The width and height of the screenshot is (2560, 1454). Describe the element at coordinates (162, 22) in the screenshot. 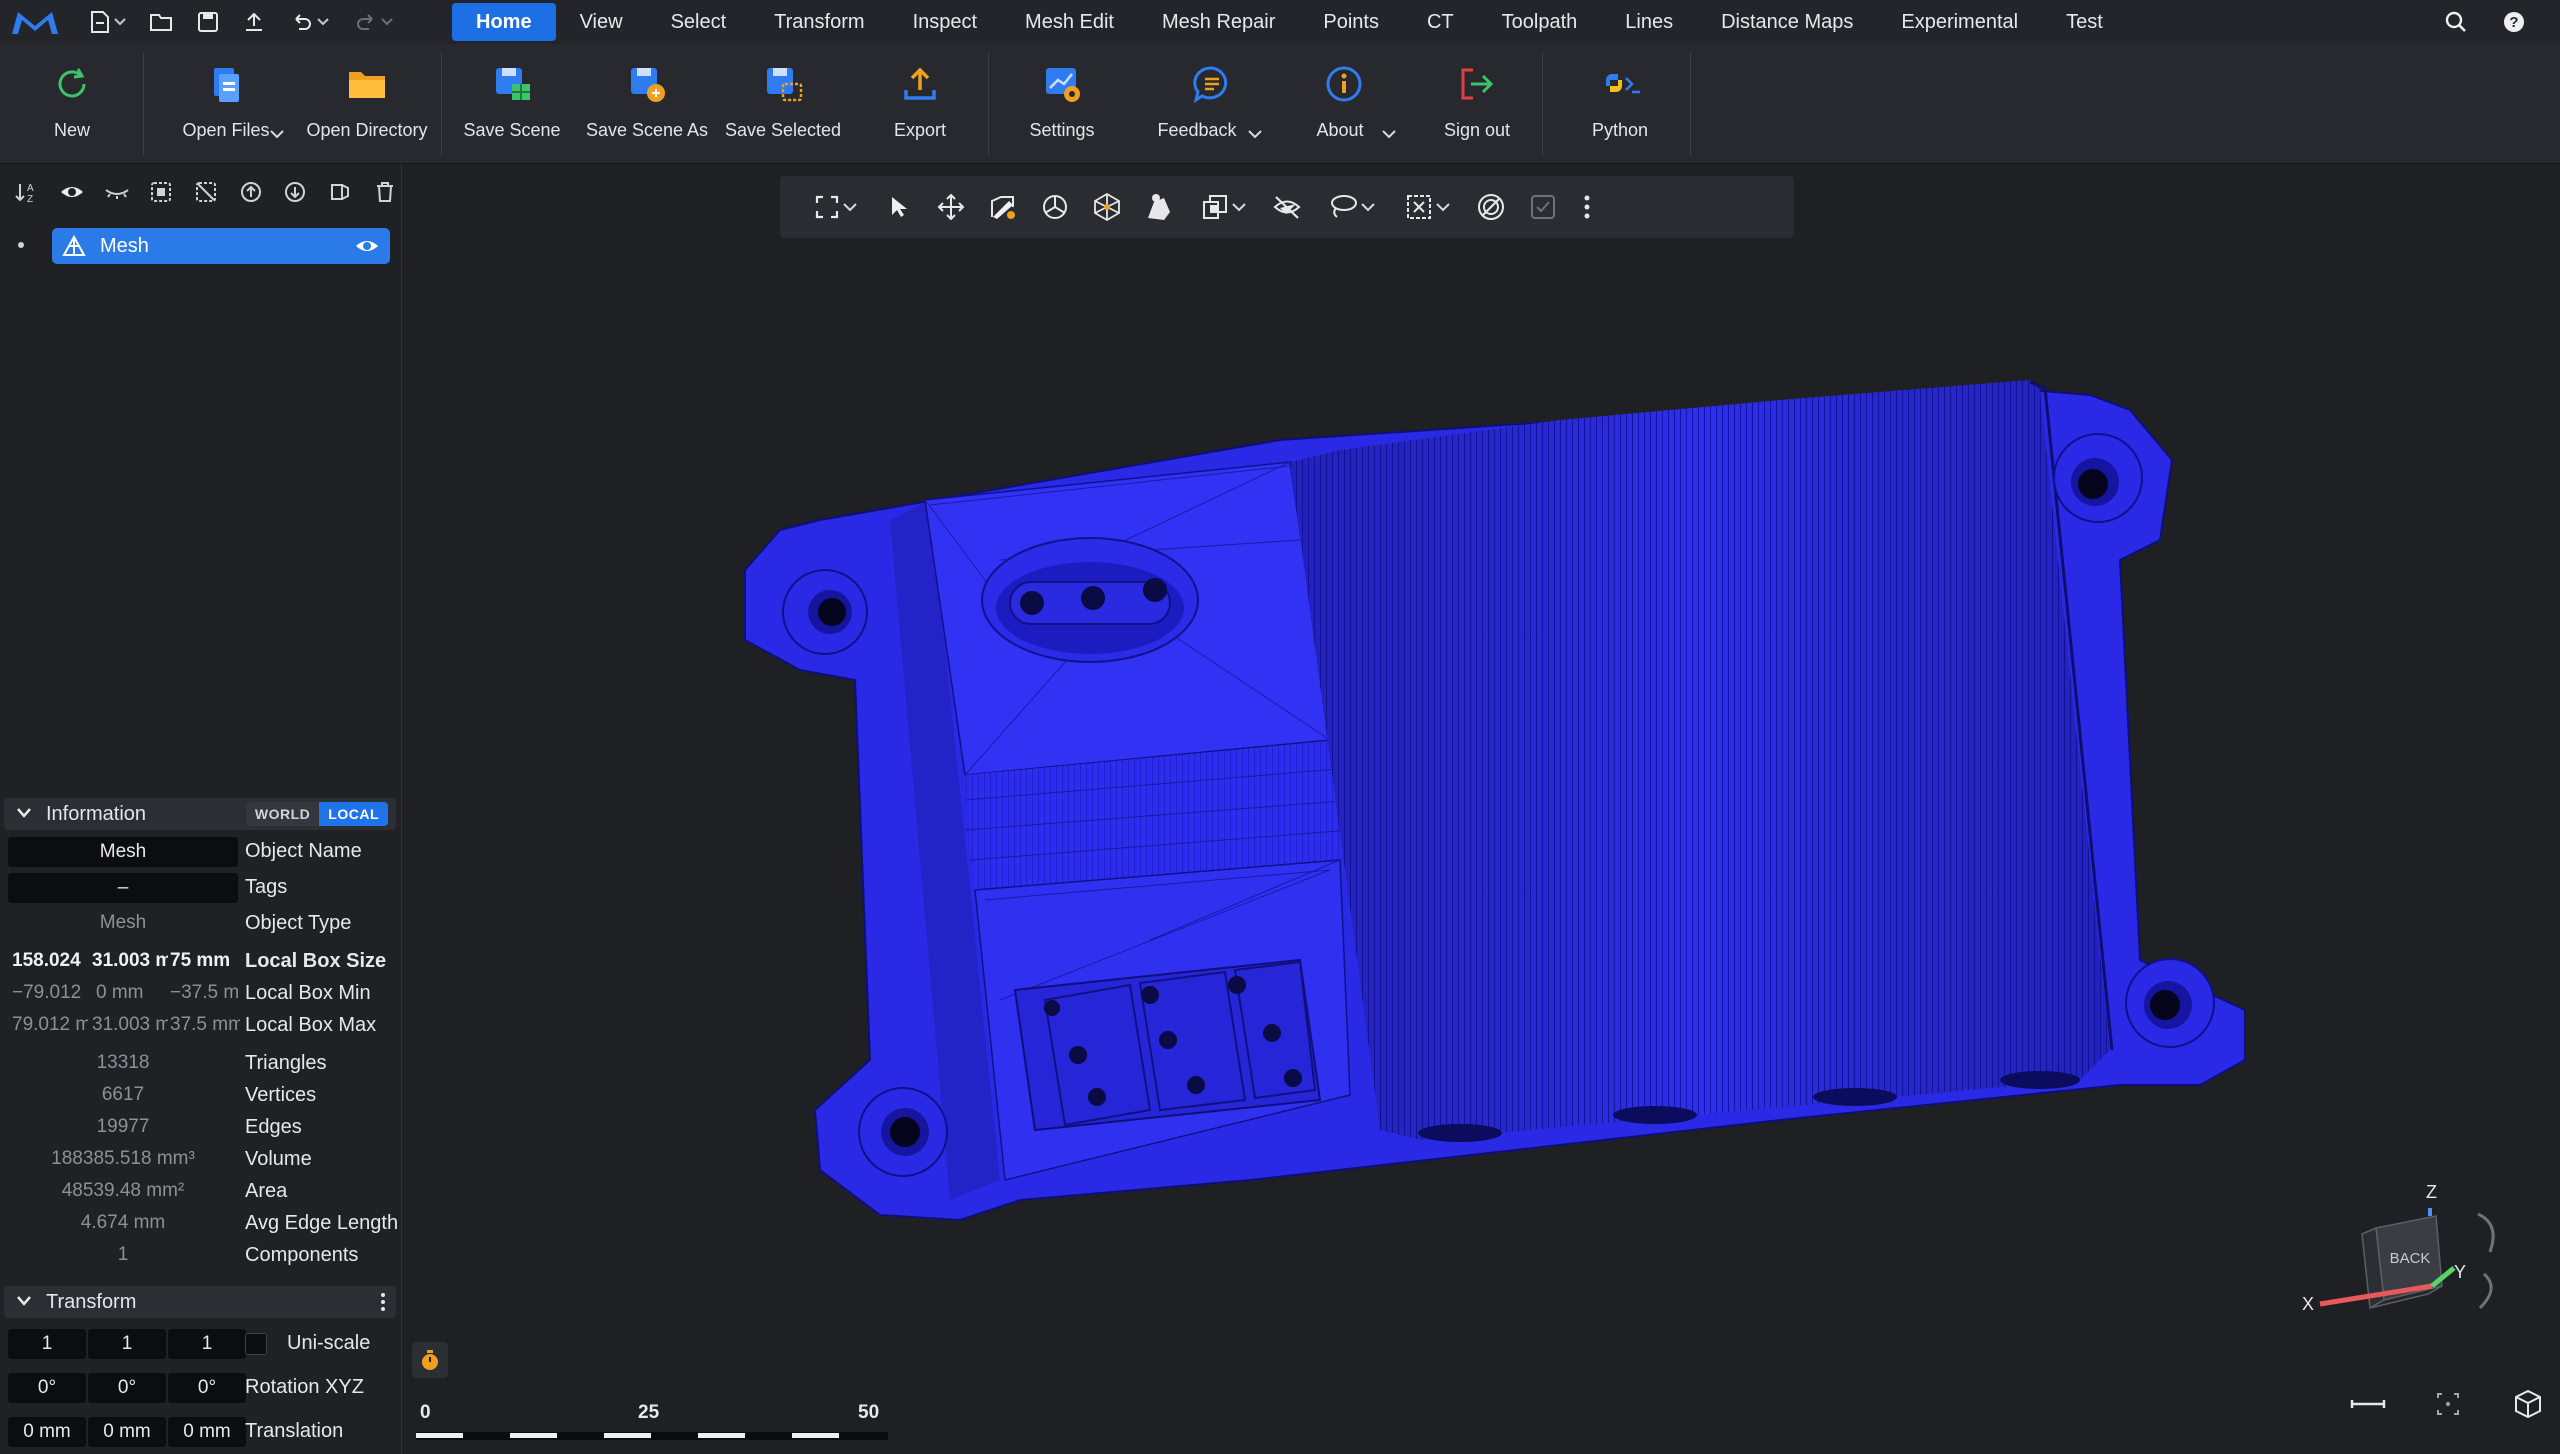

I see `open-folder-button` at that location.